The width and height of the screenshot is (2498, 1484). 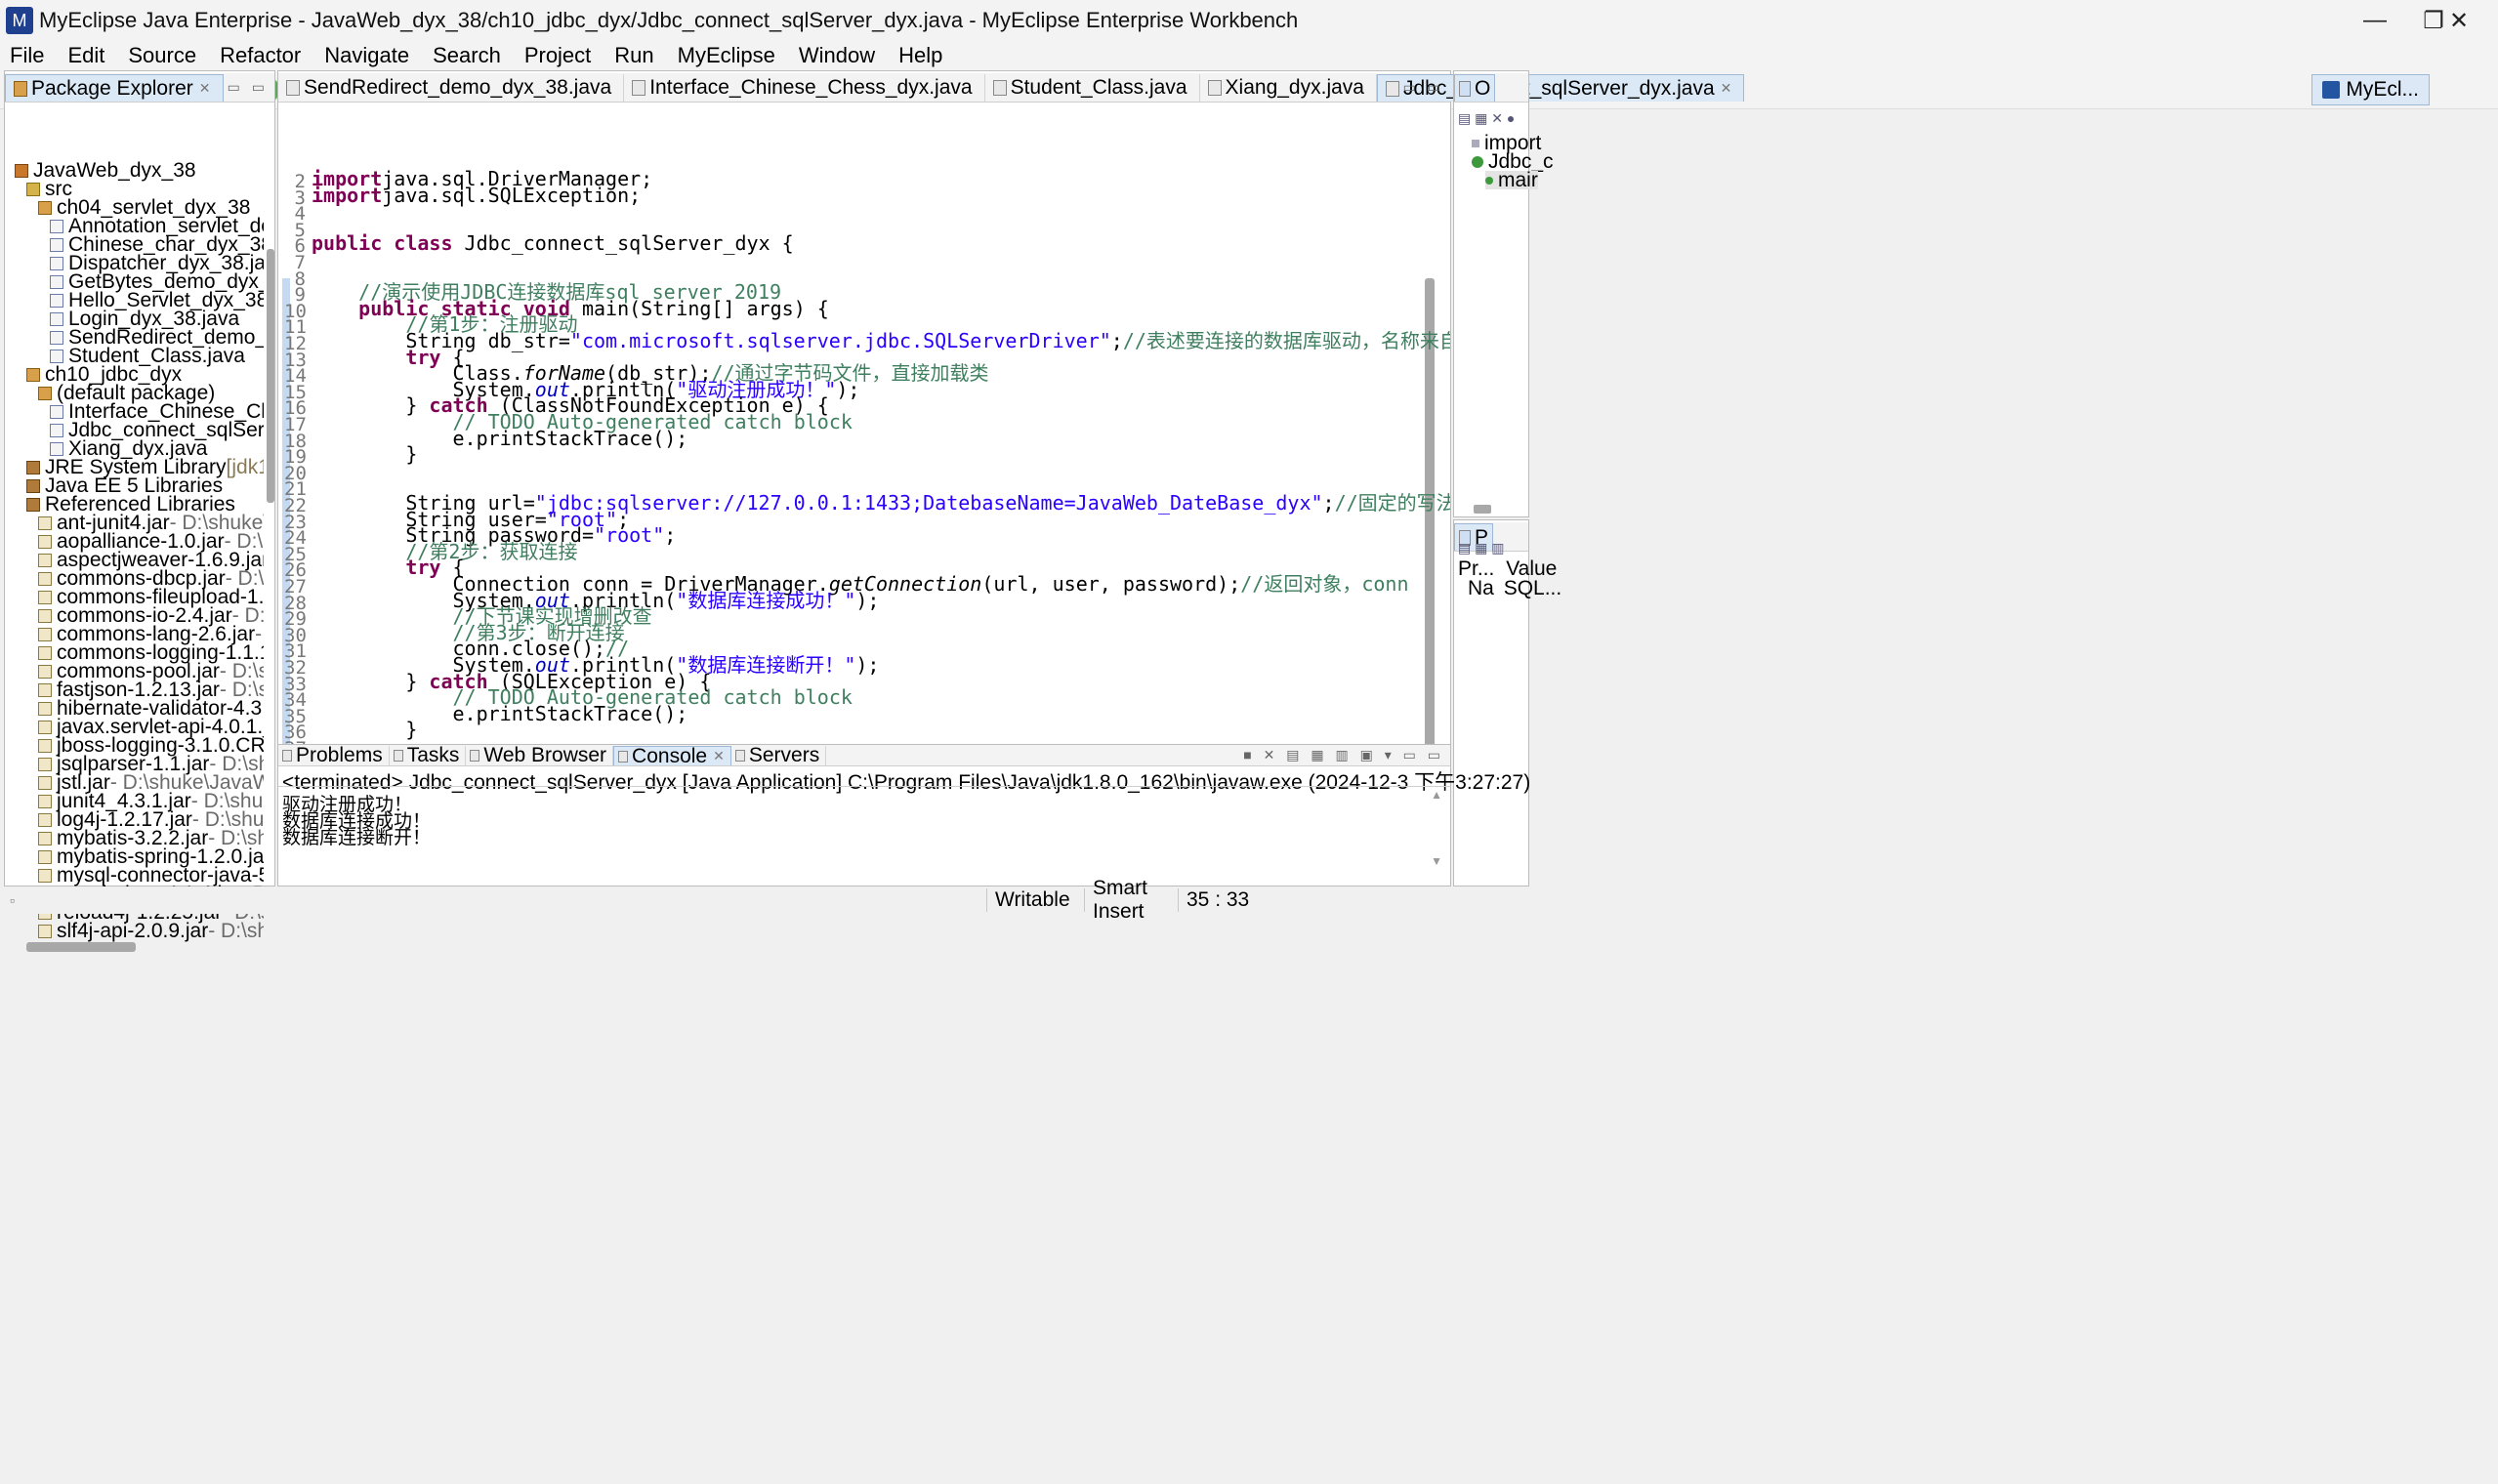 I want to click on tab-editor-file: Student_Class.java, so click(x=1092, y=88).